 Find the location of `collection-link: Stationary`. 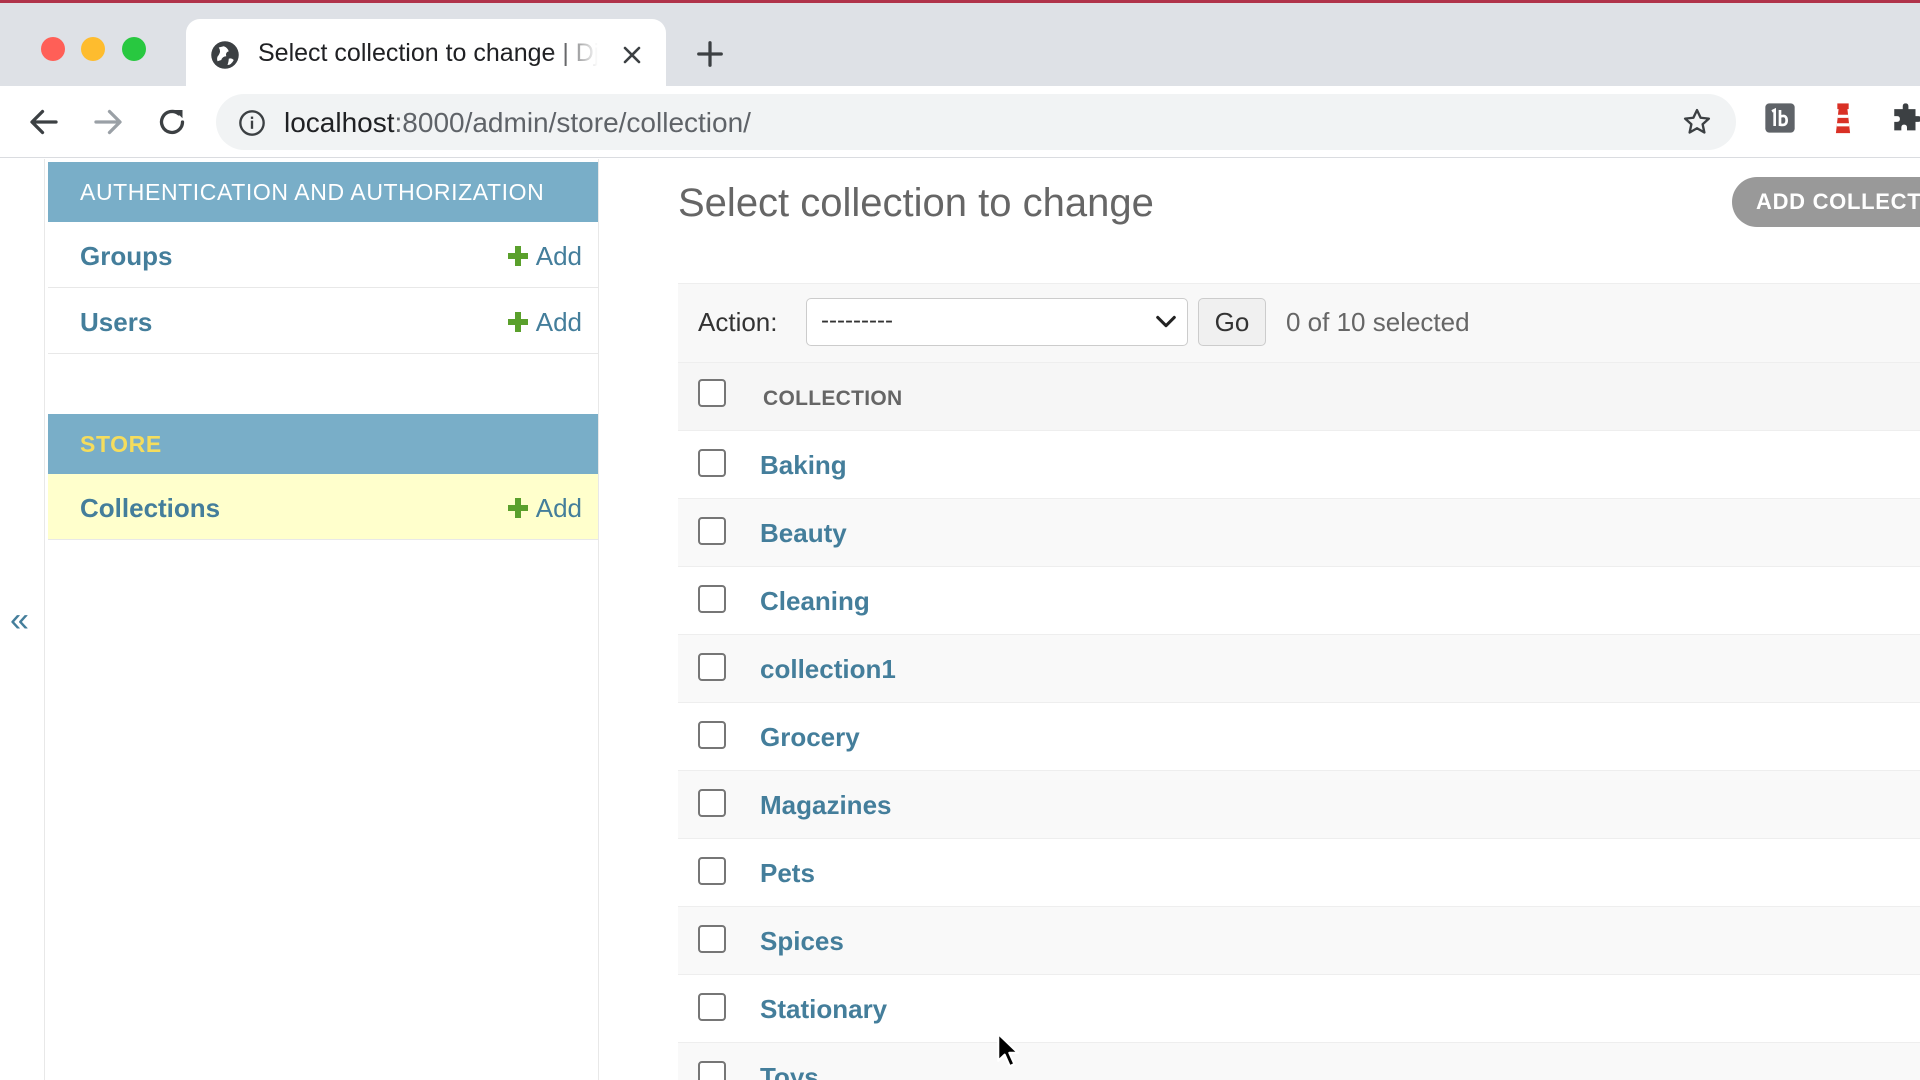

collection-link: Stationary is located at coordinates (823, 1009).